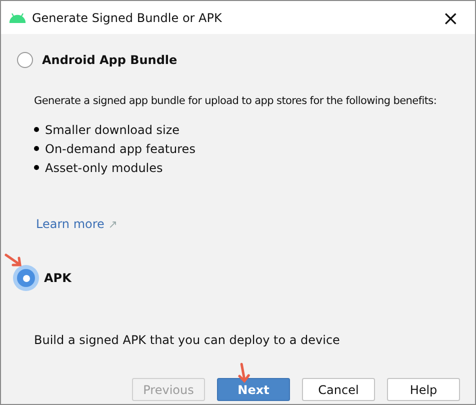 The width and height of the screenshot is (476, 405). What do you see at coordinates (77, 224) in the screenshot?
I see `learn-more-link: Learn more ↗` at bounding box center [77, 224].